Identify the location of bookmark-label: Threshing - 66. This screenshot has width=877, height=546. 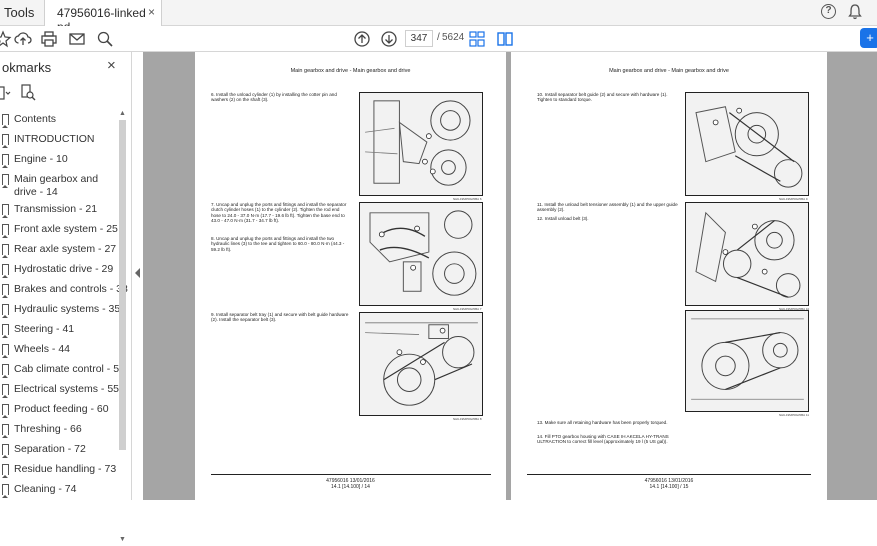
(48, 429).